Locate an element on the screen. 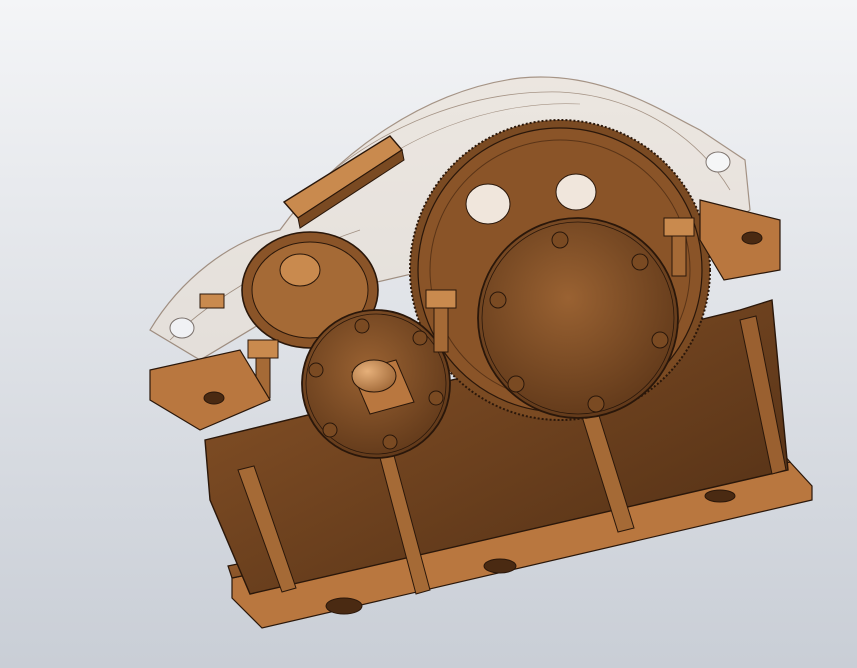  hex-bolt is located at coordinates (212, 301).